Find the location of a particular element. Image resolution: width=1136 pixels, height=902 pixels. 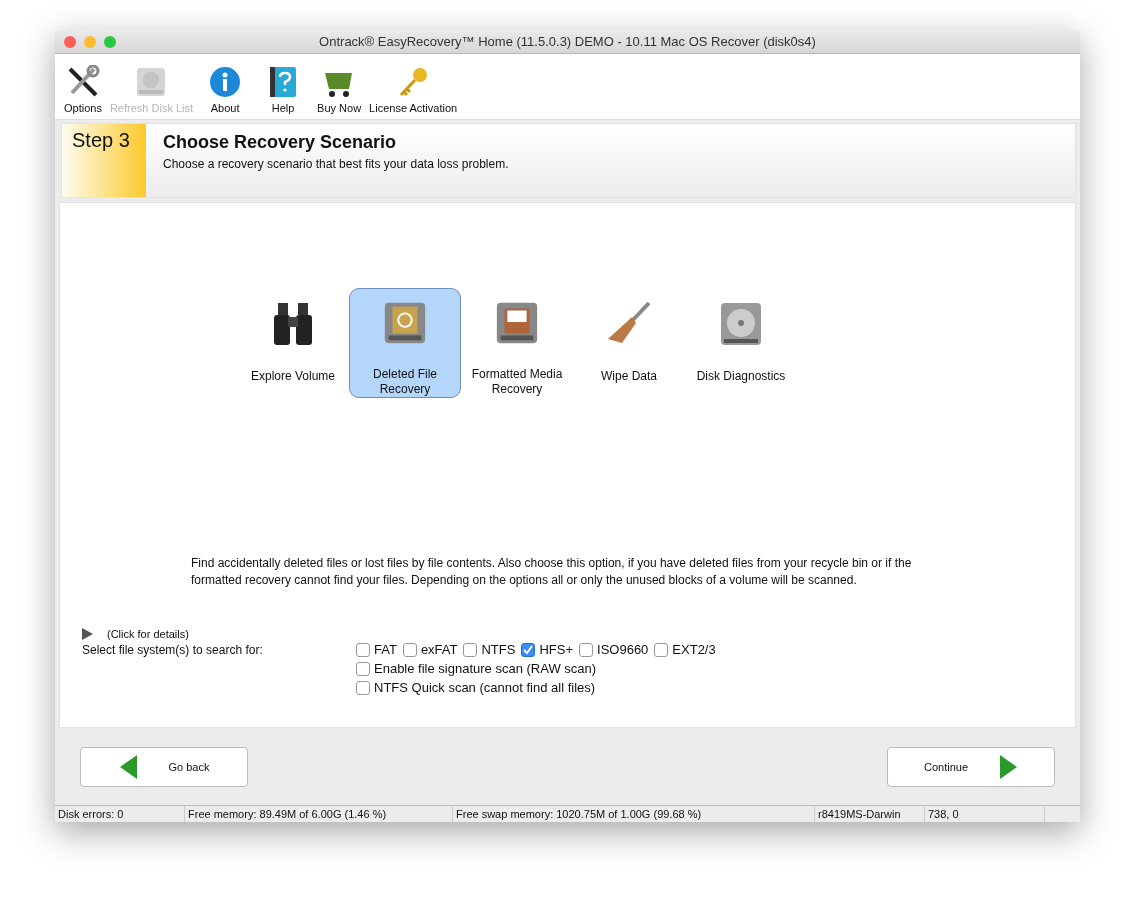

step-title: Choose Recovery Scenario is located at coordinates (280, 142).